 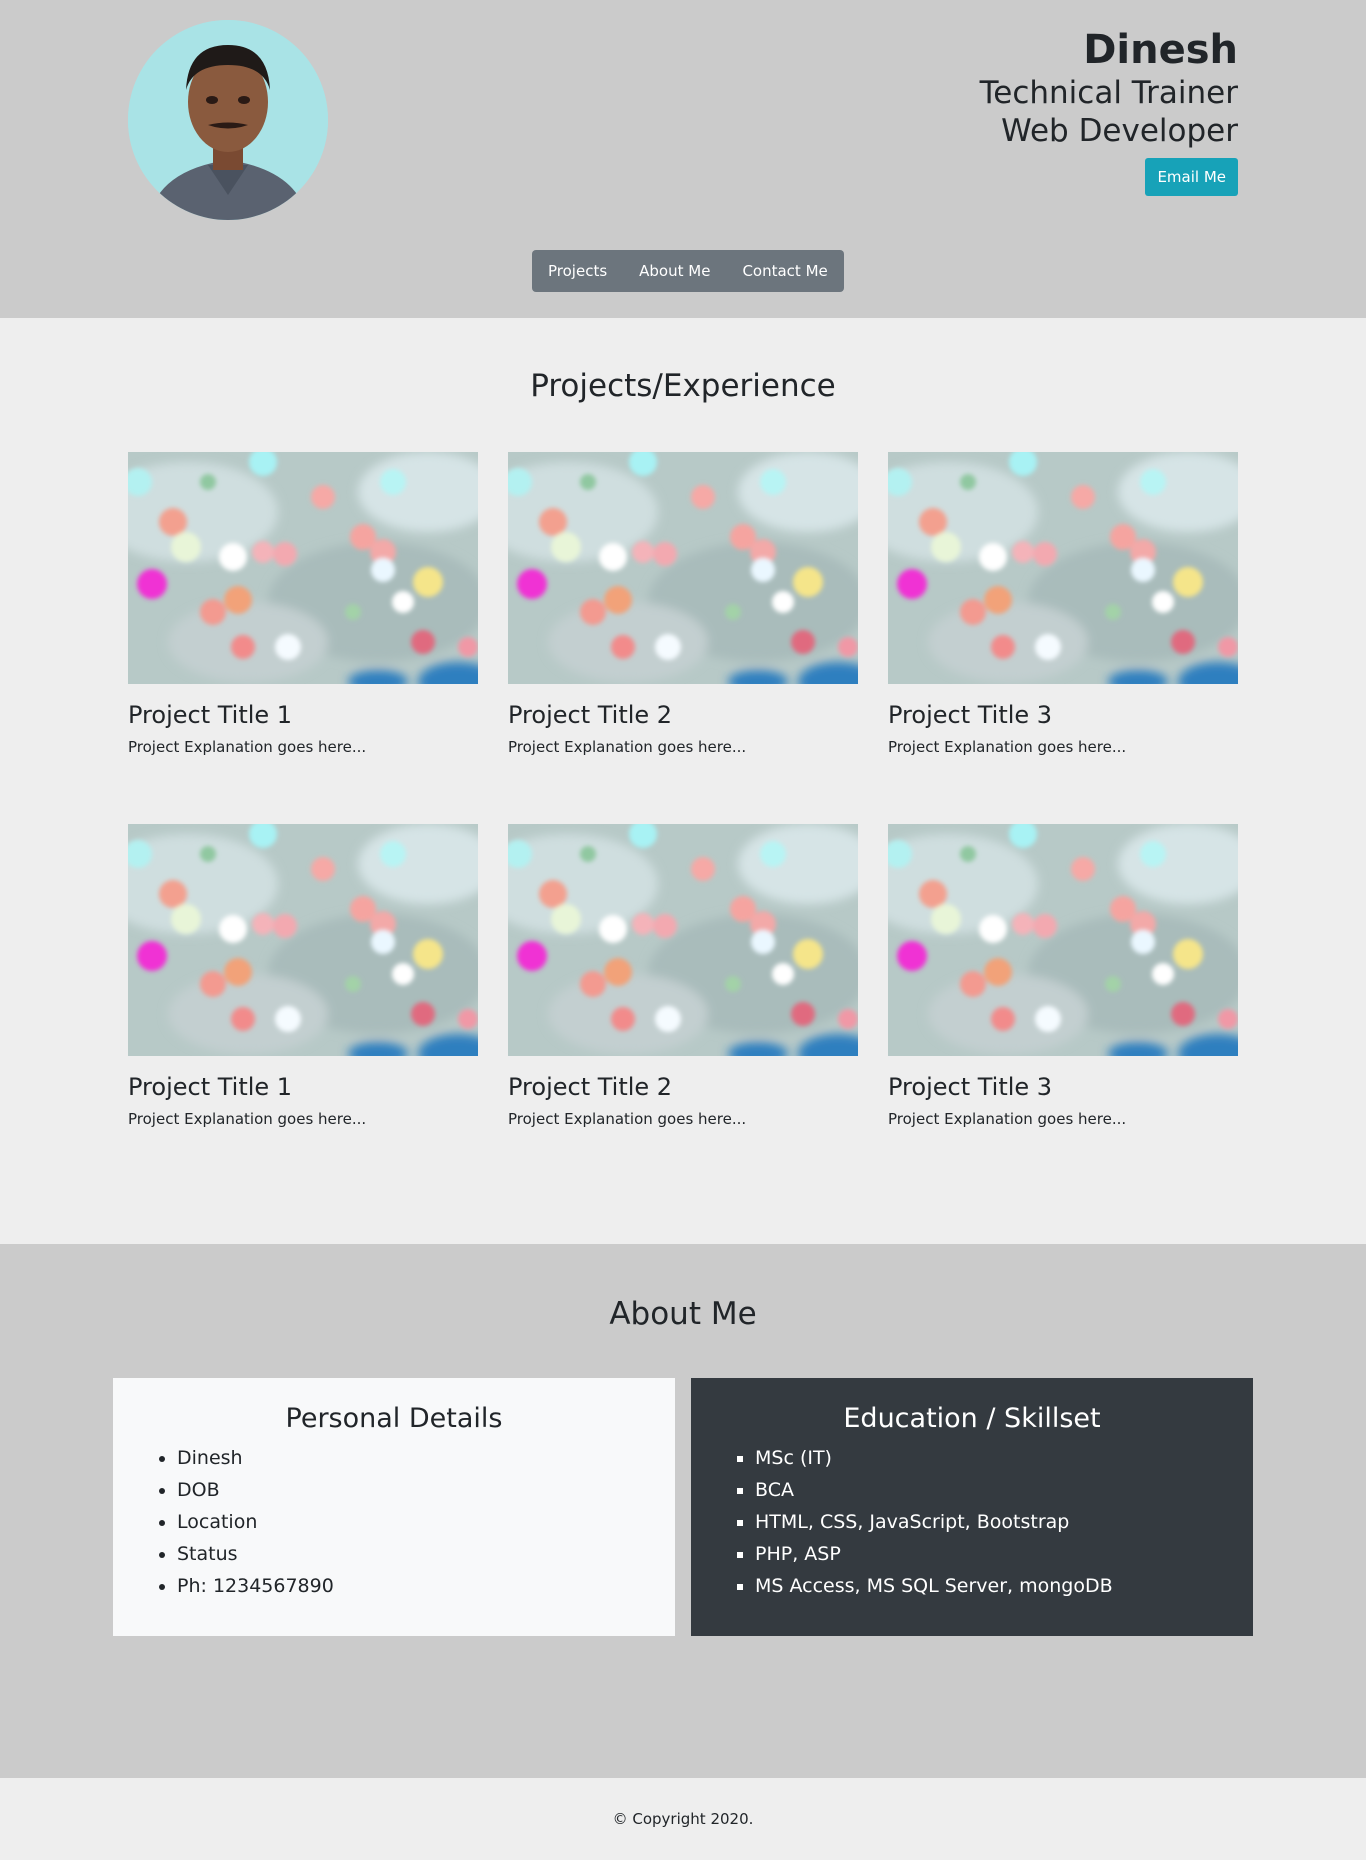 What do you see at coordinates (1160, 50) in the screenshot?
I see `hero-name: Dinesh` at bounding box center [1160, 50].